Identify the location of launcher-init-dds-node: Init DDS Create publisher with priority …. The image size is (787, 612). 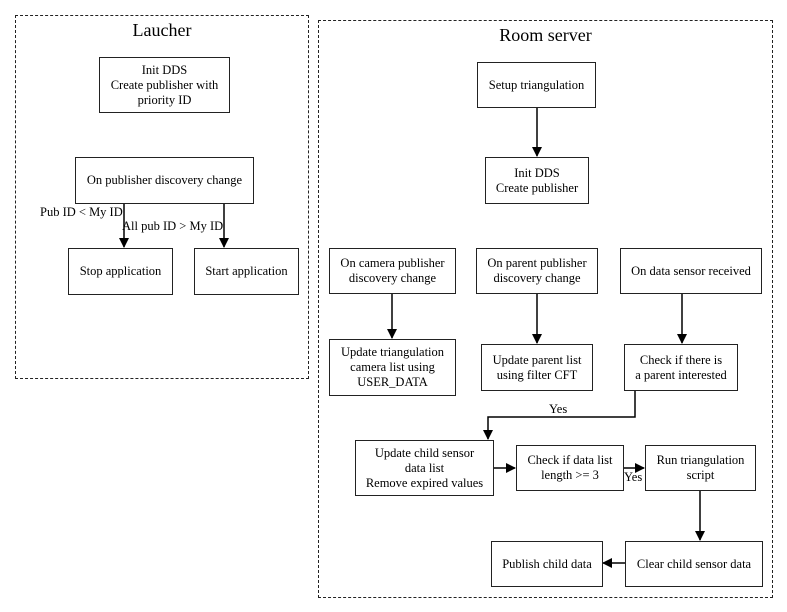
(164, 85).